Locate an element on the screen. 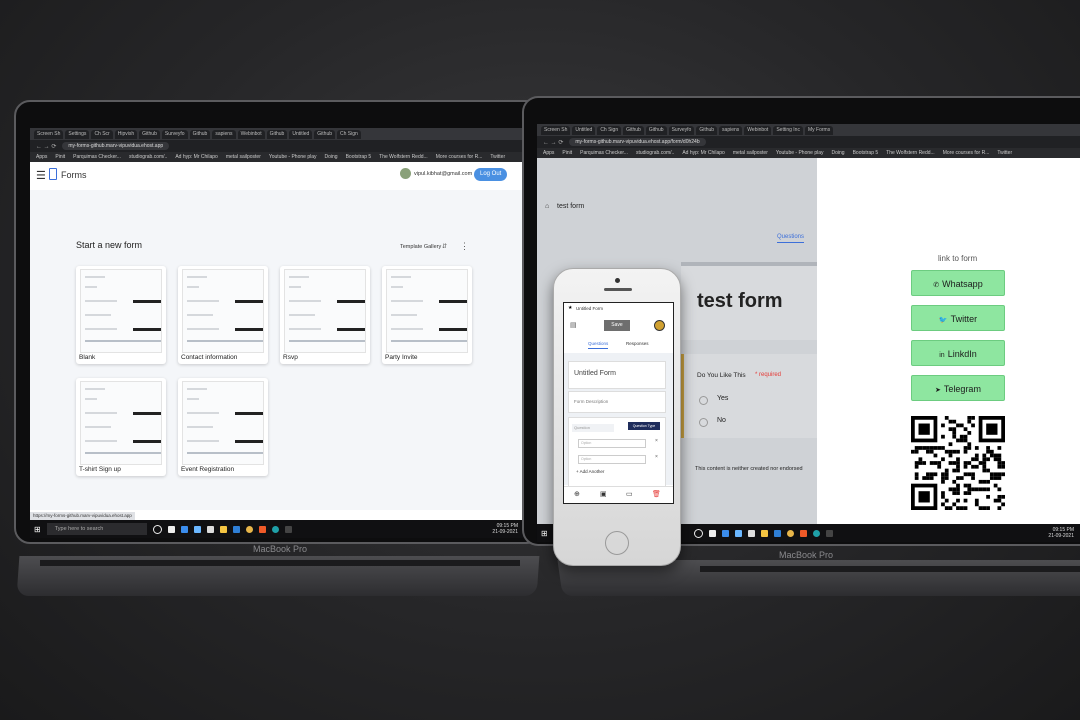 The image size is (1080, 720). right-edge-icon is located at coordinates (816, 533).